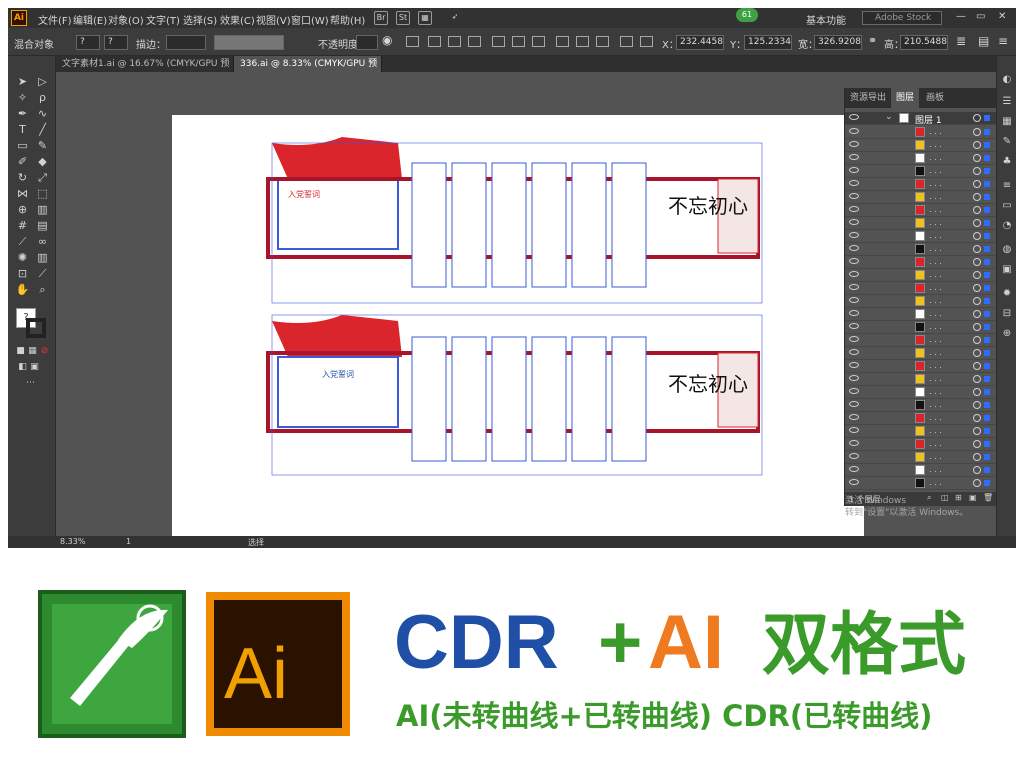 This screenshot has width=1024, height=772. What do you see at coordinates (42, 97) in the screenshot?
I see `lasso-tool-icon: ρ` at bounding box center [42, 97].